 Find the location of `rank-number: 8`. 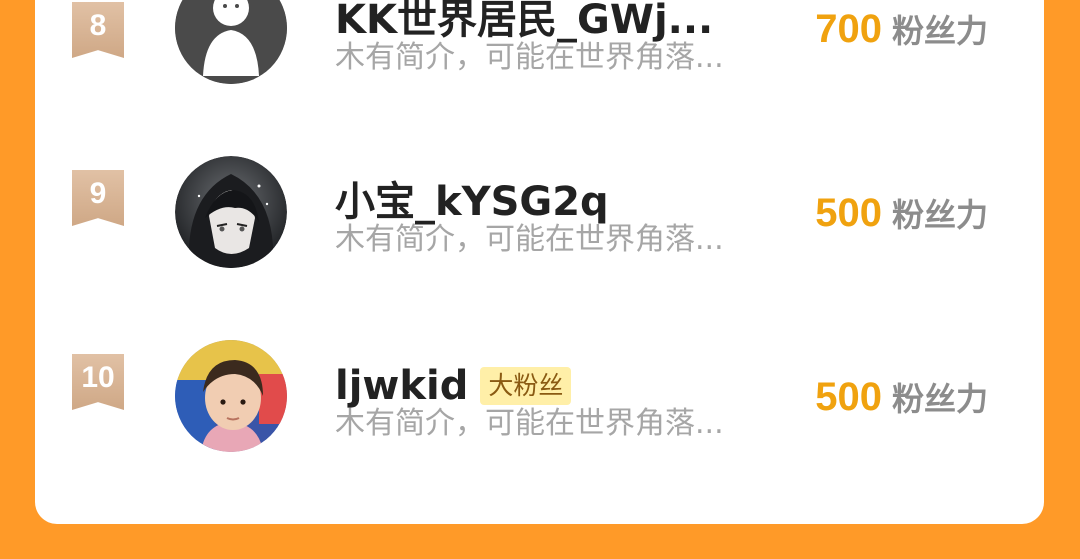

rank-number: 8 is located at coordinates (98, 25).